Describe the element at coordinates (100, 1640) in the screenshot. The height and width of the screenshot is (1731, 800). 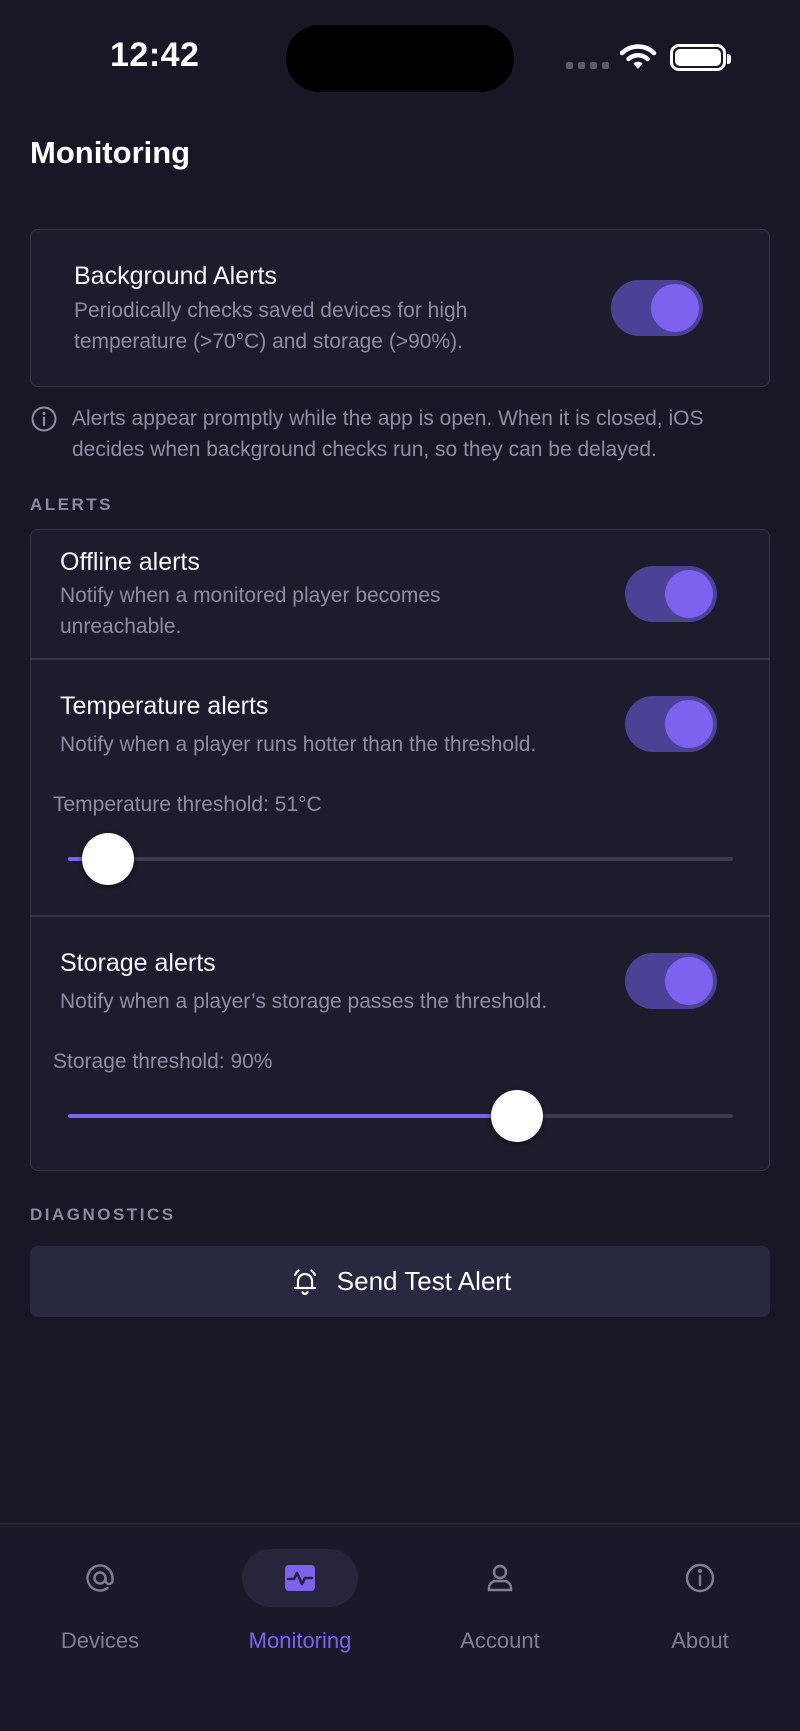
I see `tab-devices-label: Devices` at that location.